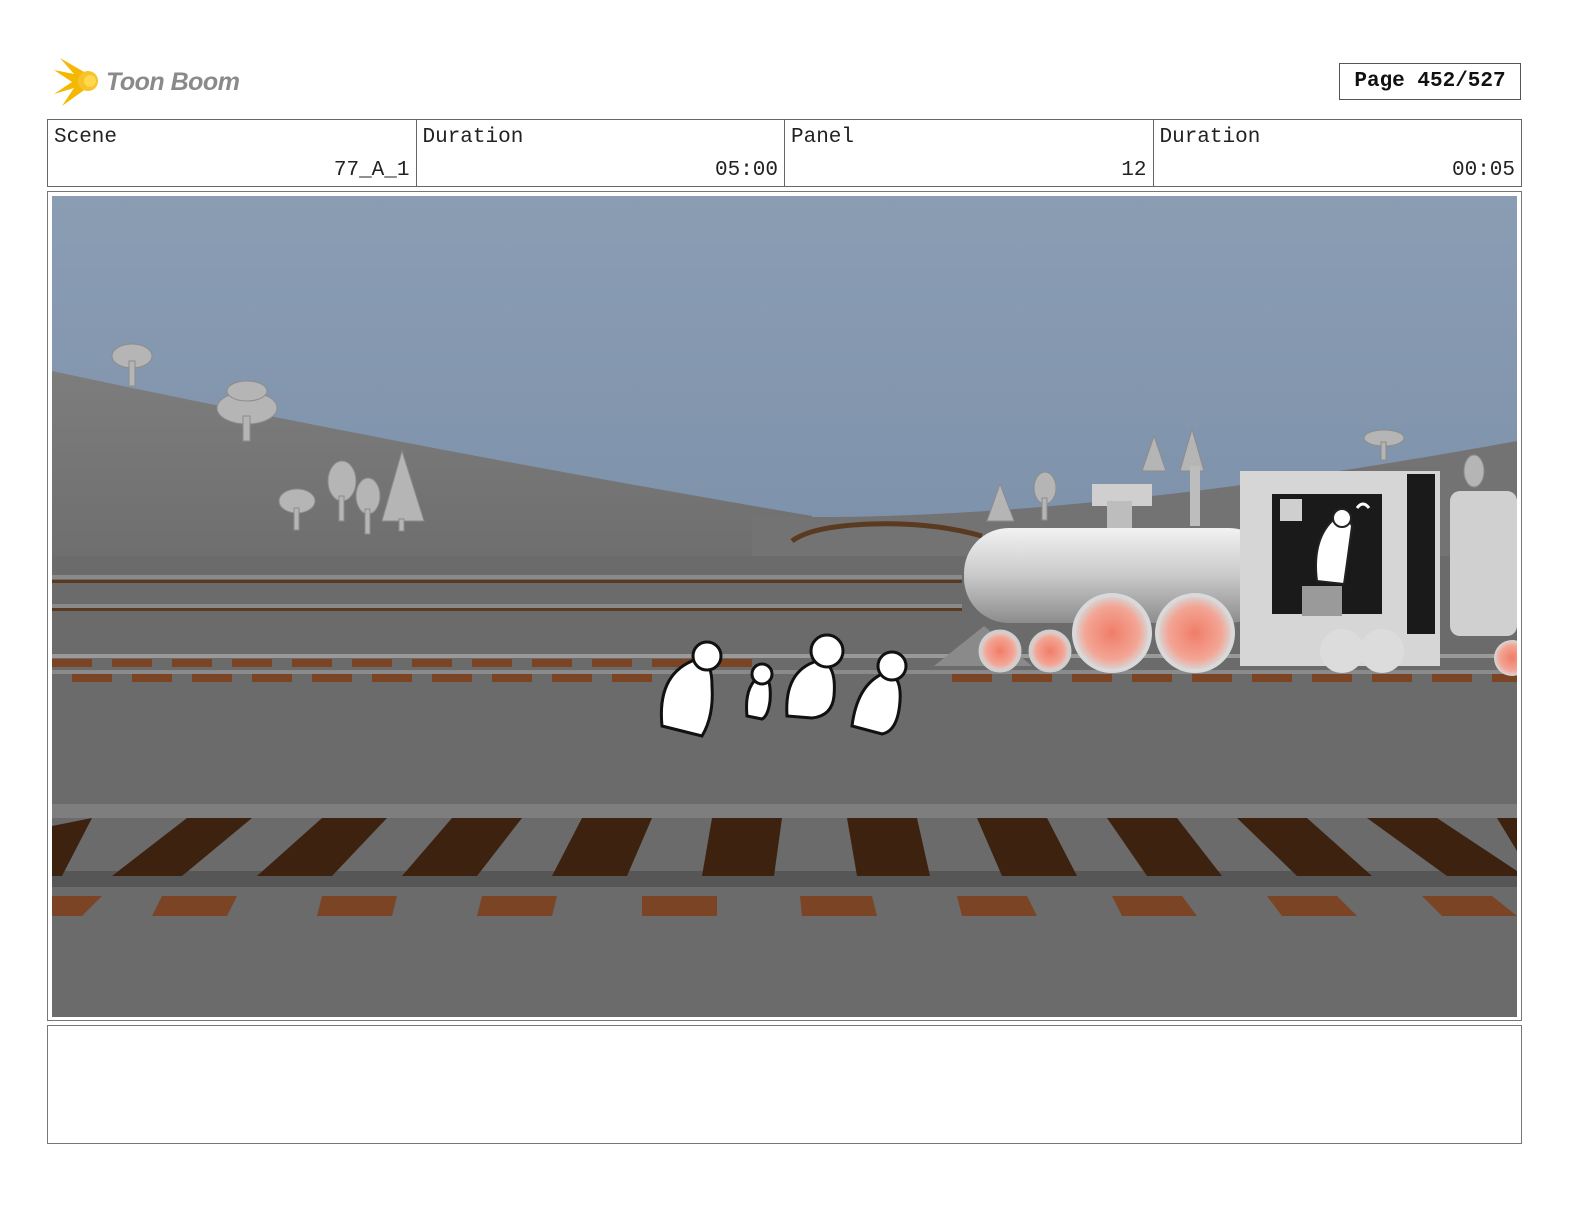 The width and height of the screenshot is (1582, 1225). Describe the element at coordinates (473, 137) in the screenshot. I see `scene-duration-label: Duration` at that location.